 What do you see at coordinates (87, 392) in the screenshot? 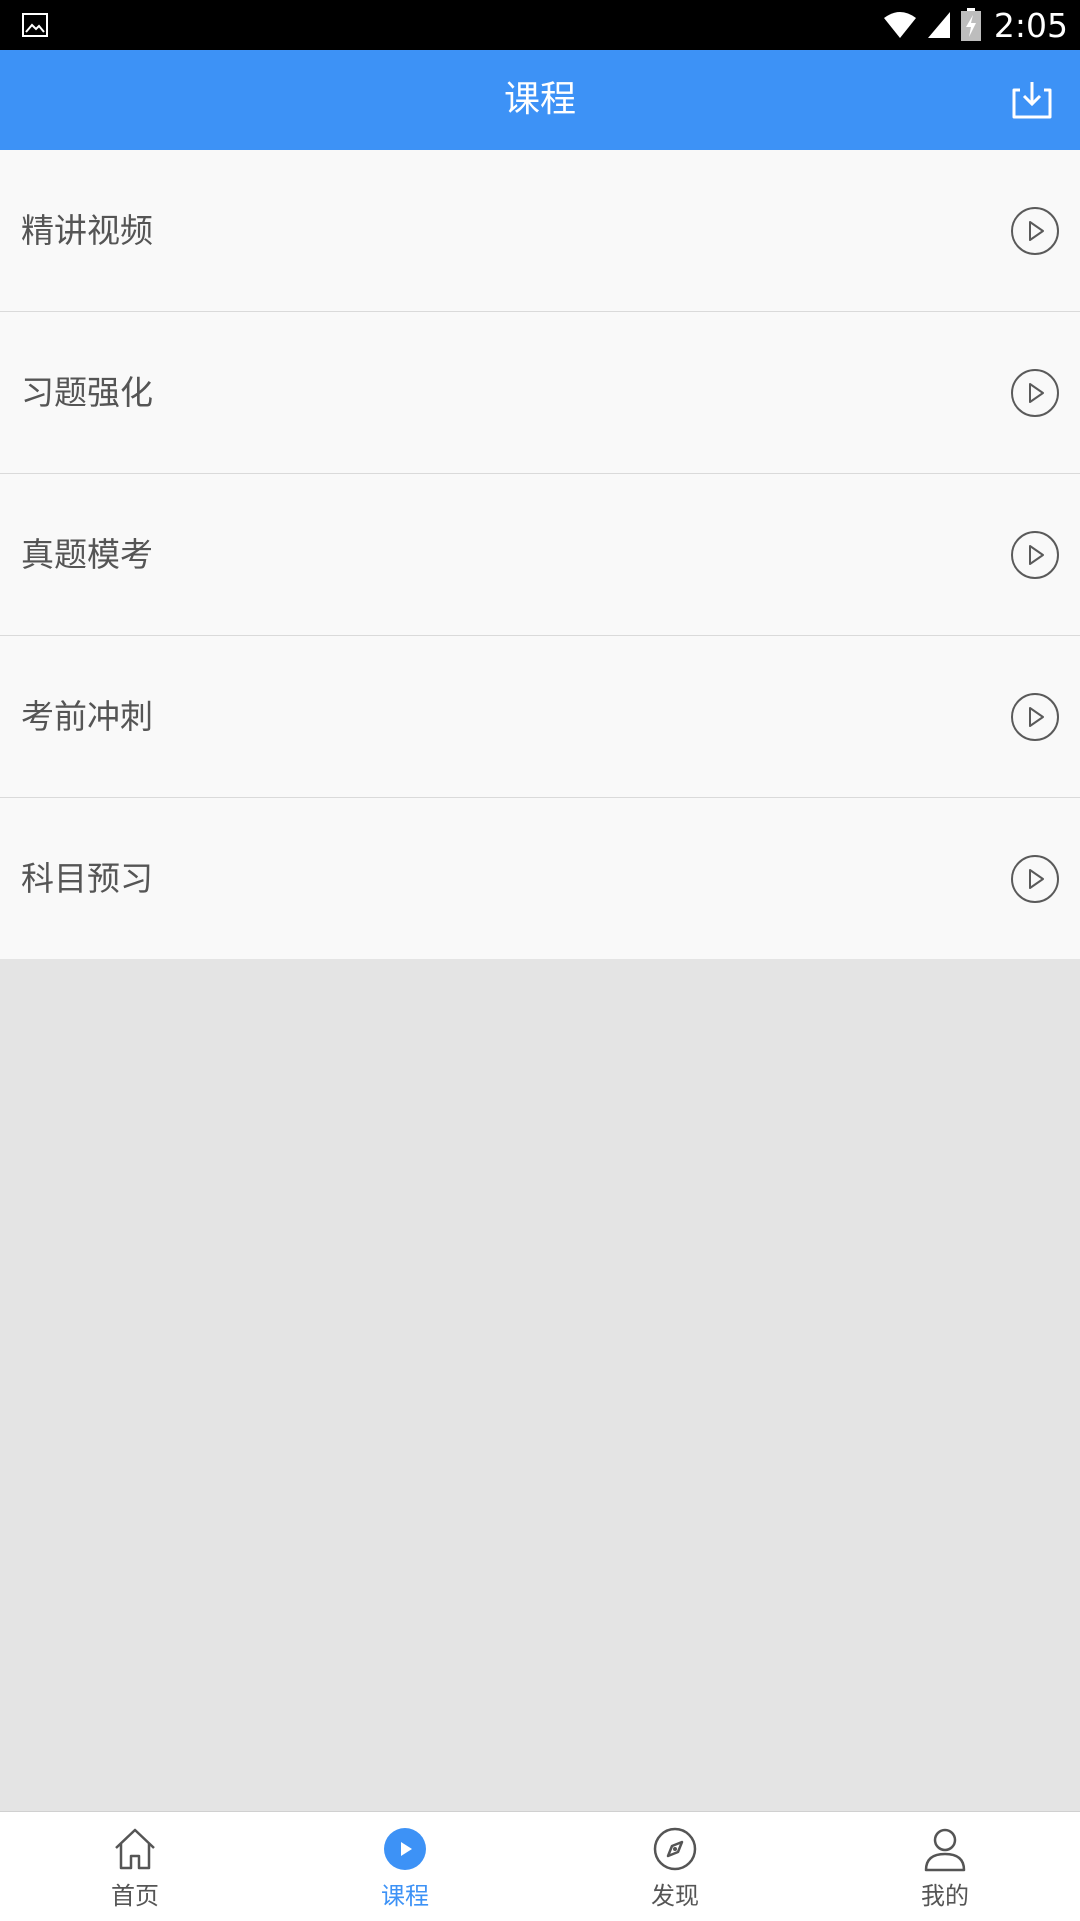
I see `course-item-label: 习题强化` at bounding box center [87, 392].